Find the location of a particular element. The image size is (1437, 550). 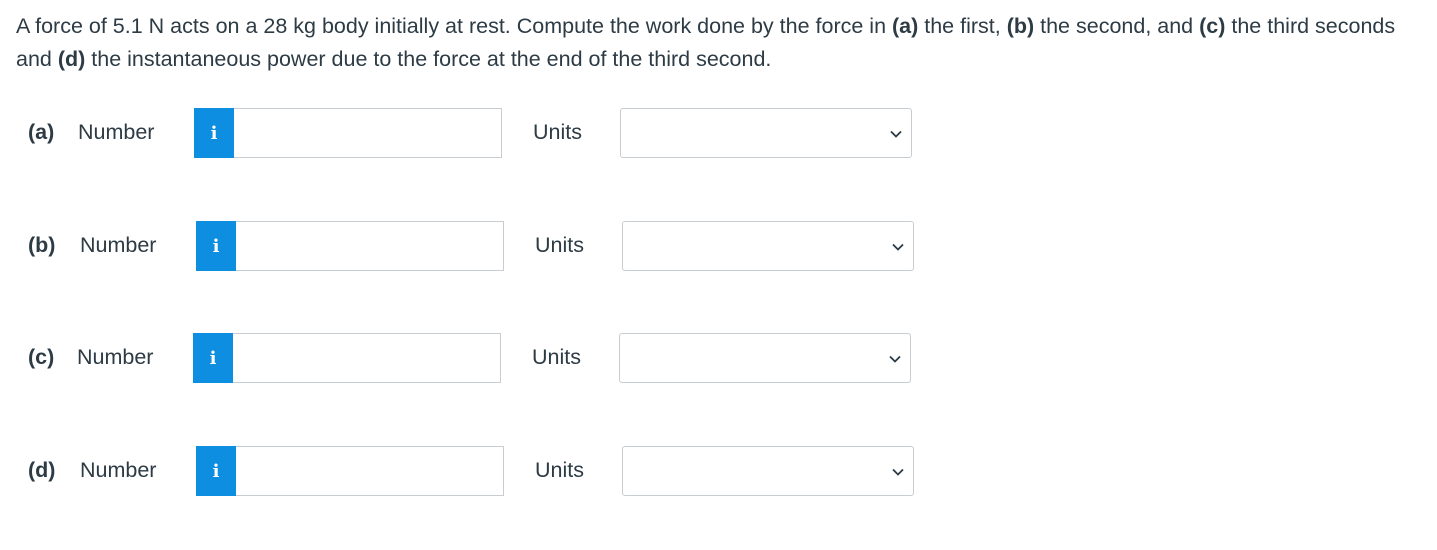

answer-row-c: (c) Number i Units is located at coordinates (718, 358).